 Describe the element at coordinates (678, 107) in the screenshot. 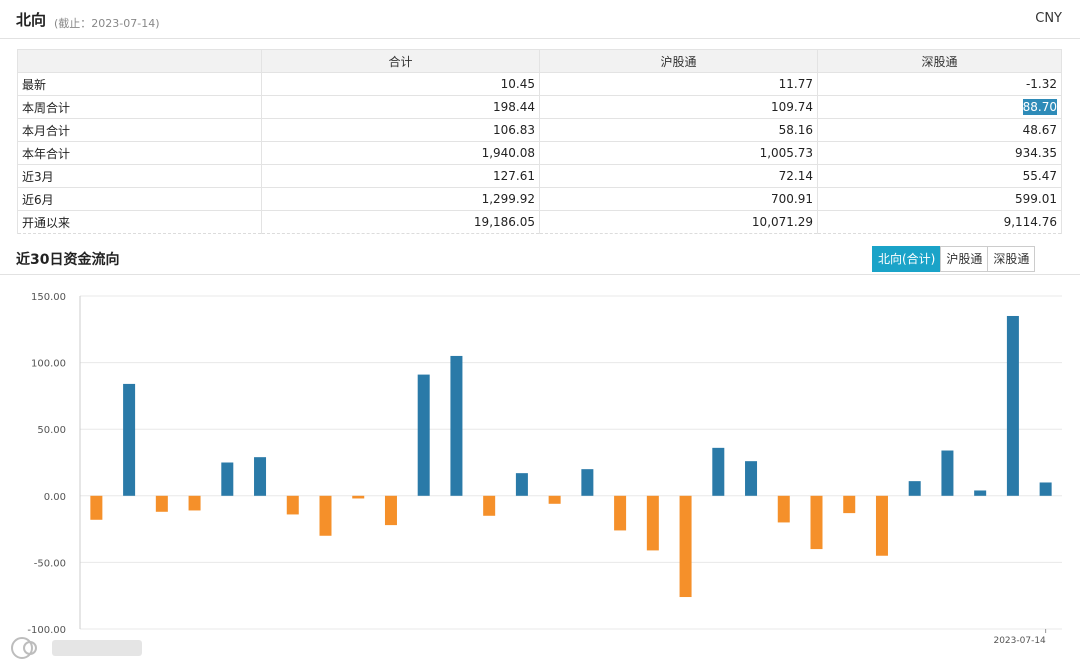

I see `table-cell: 109.74` at that location.